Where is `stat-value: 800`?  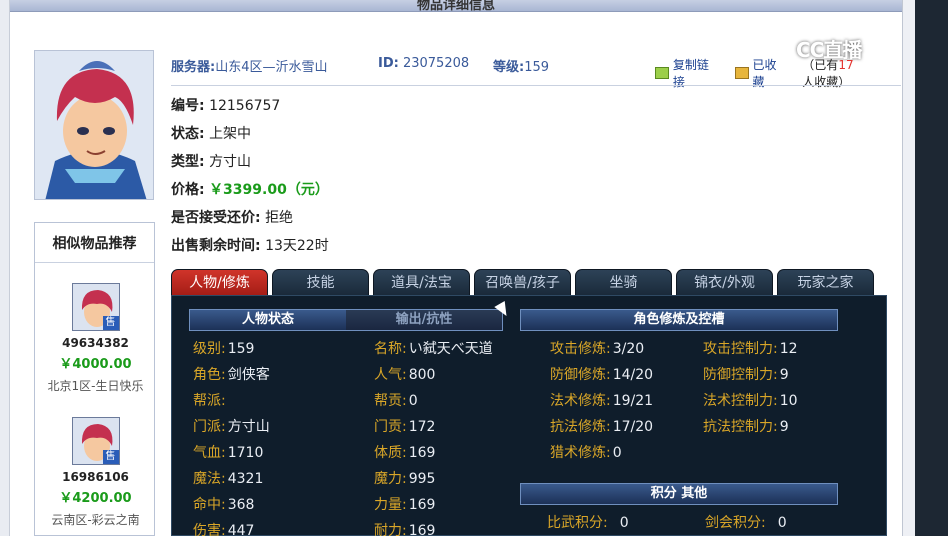 stat-value: 800 is located at coordinates (422, 375).